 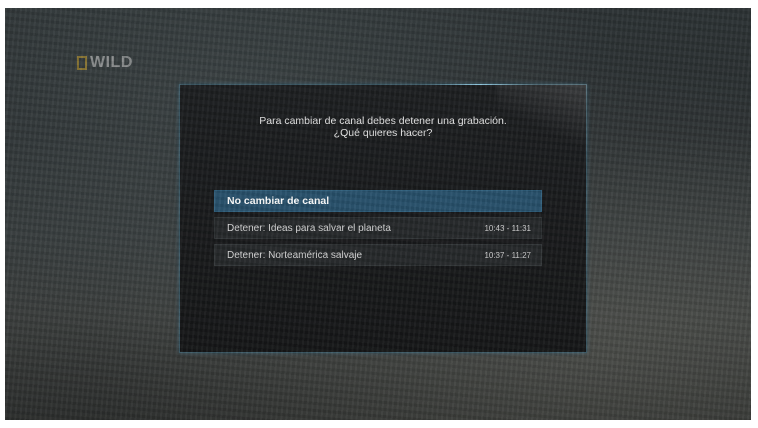 I want to click on channel-logo: WILD, so click(x=105, y=63).